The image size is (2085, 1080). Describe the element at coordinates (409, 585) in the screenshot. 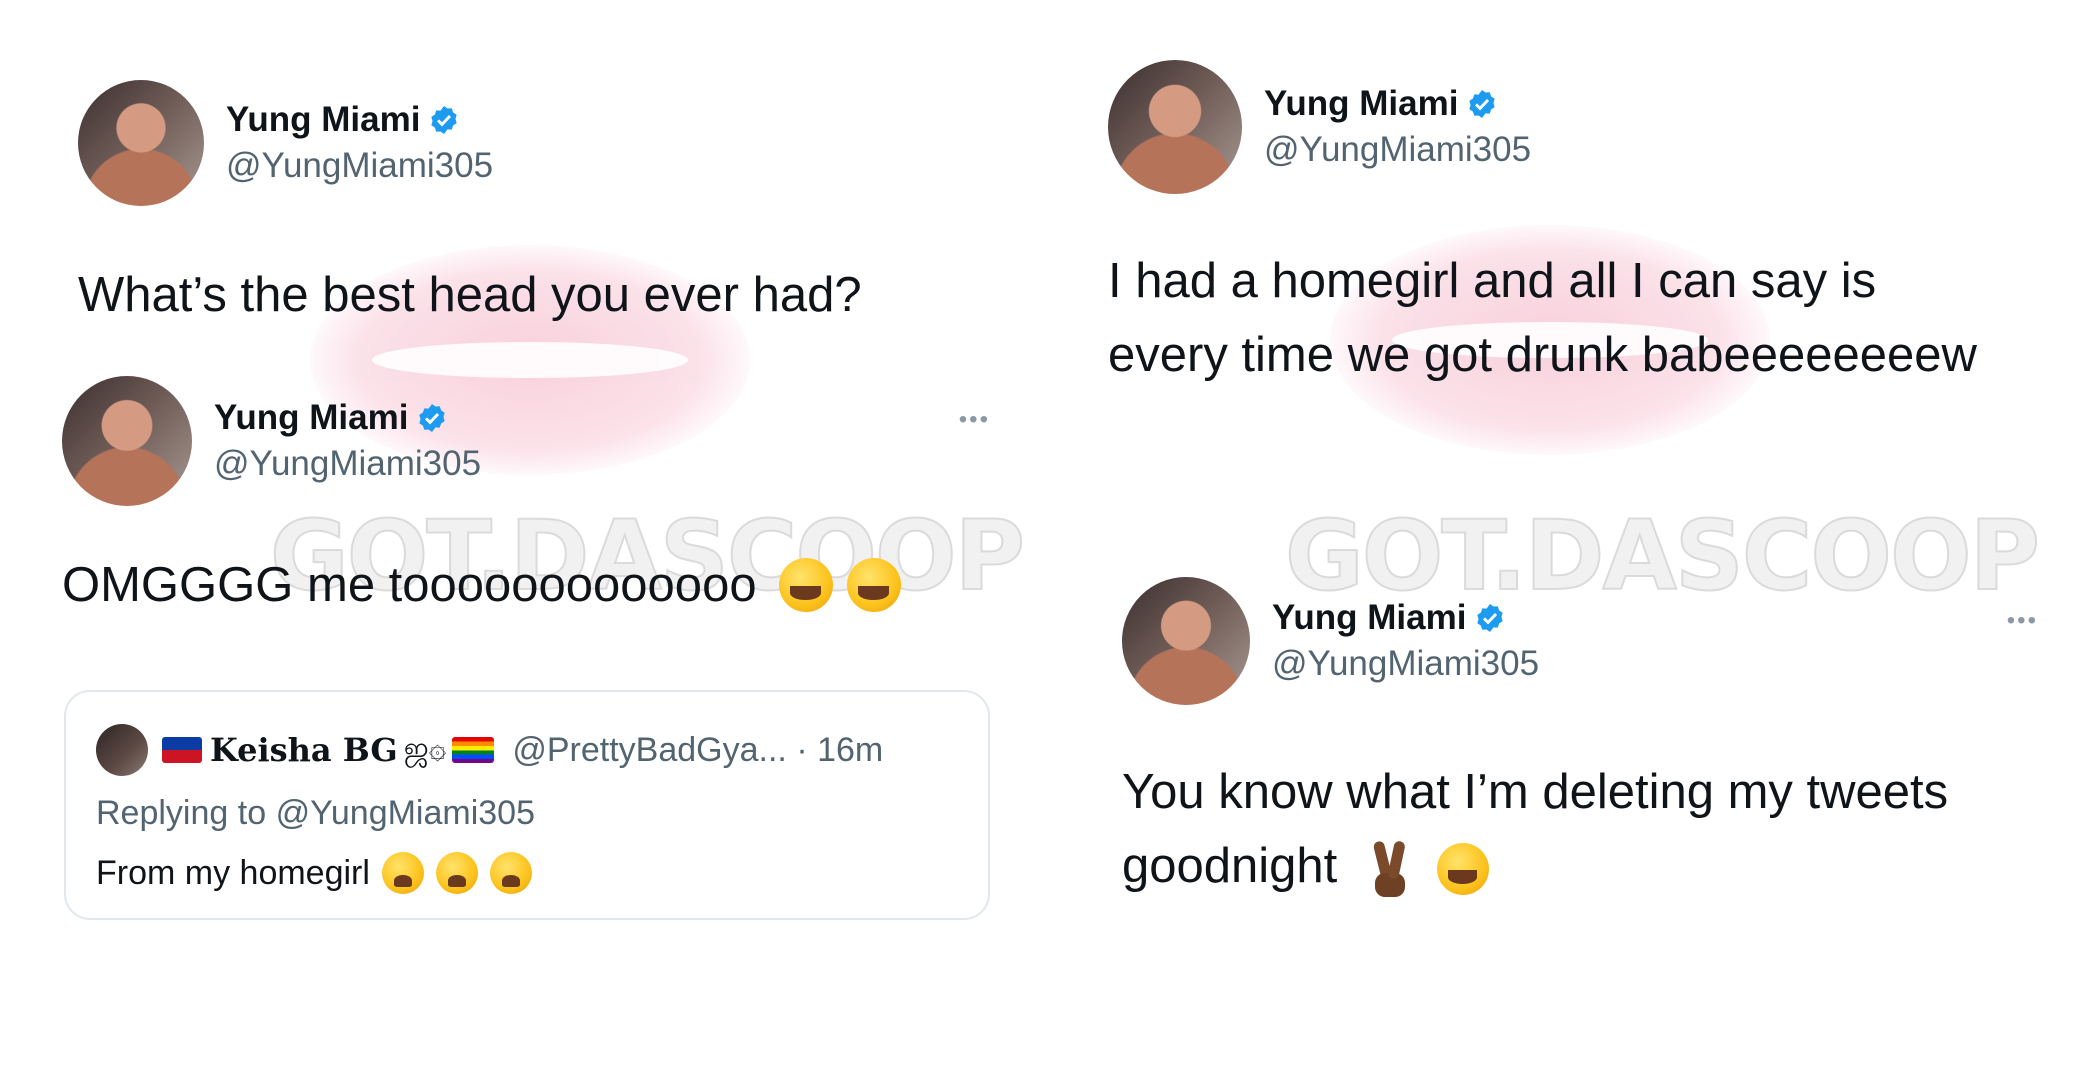

I see `tweet-text-content: OMGGGG me tooooooooooooo` at that location.